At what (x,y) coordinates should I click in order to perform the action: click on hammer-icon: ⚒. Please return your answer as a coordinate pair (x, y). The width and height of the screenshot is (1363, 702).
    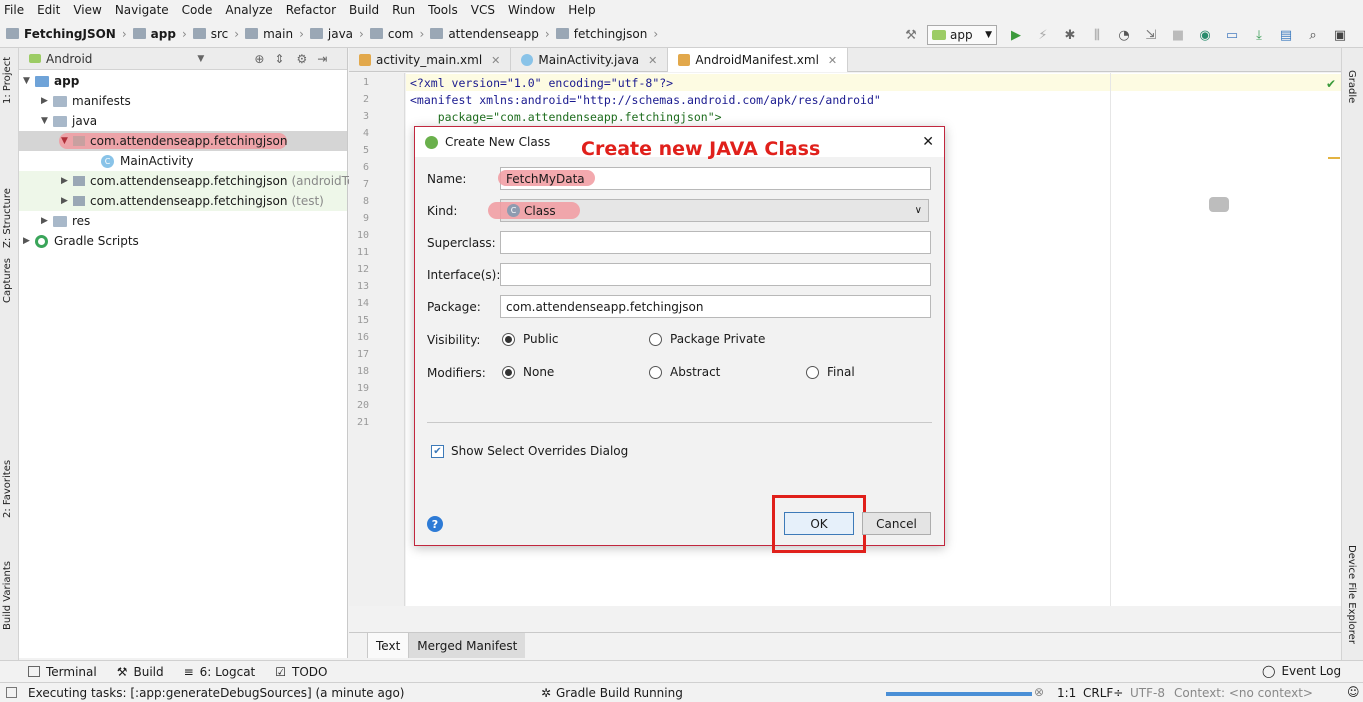
    Looking at the image, I should click on (911, 35).